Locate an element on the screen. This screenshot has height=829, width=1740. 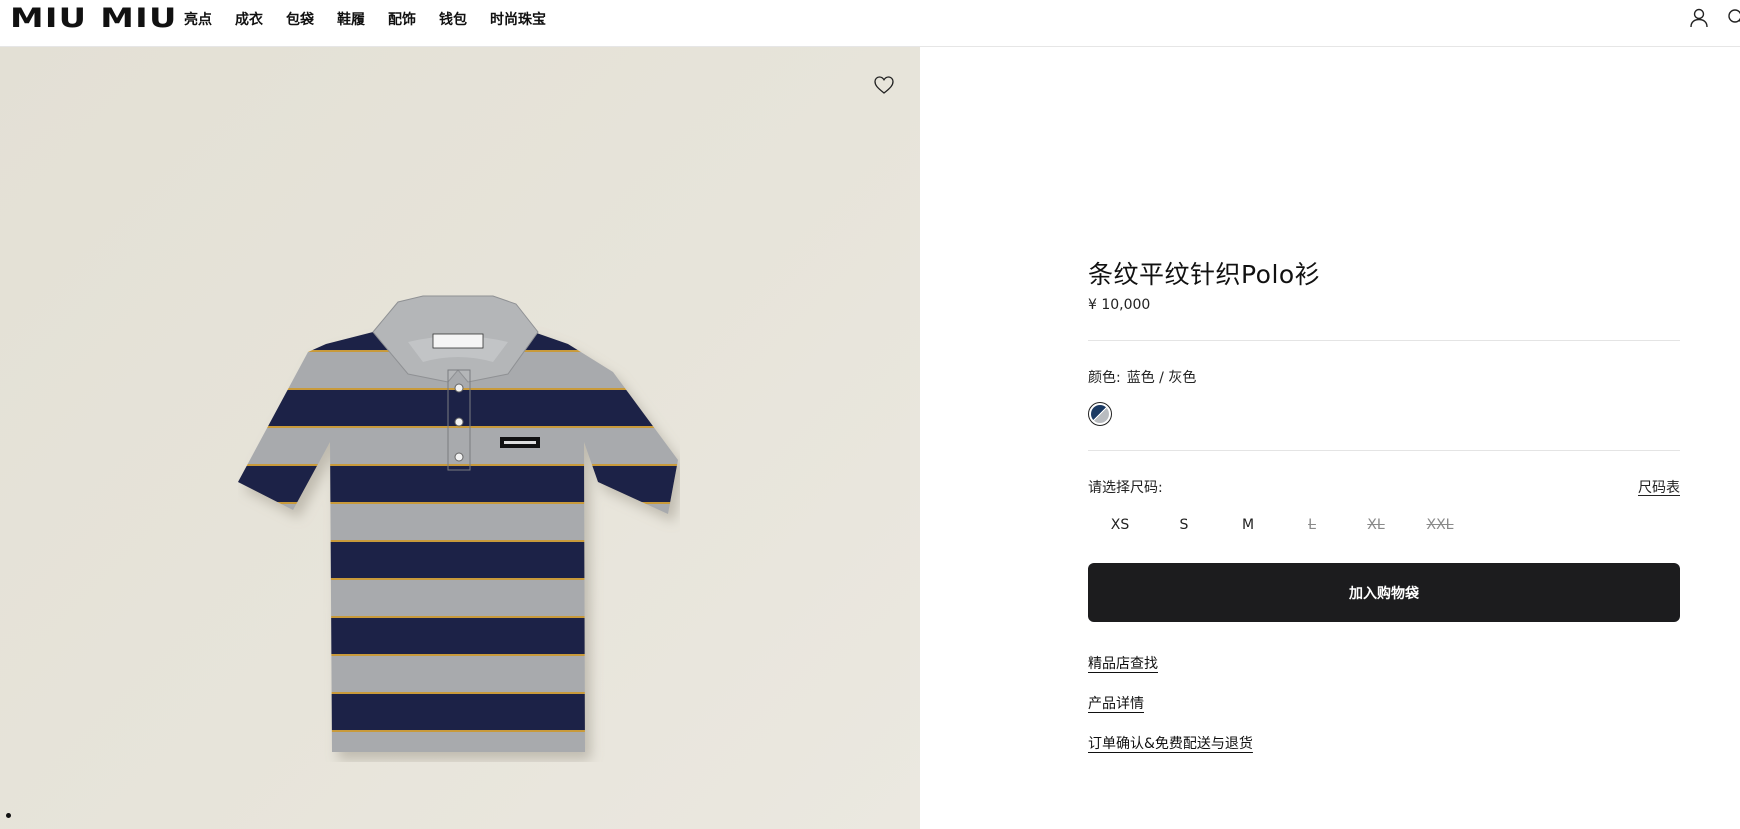
nav-item-accessories: 配饰 is located at coordinates (402, 20).